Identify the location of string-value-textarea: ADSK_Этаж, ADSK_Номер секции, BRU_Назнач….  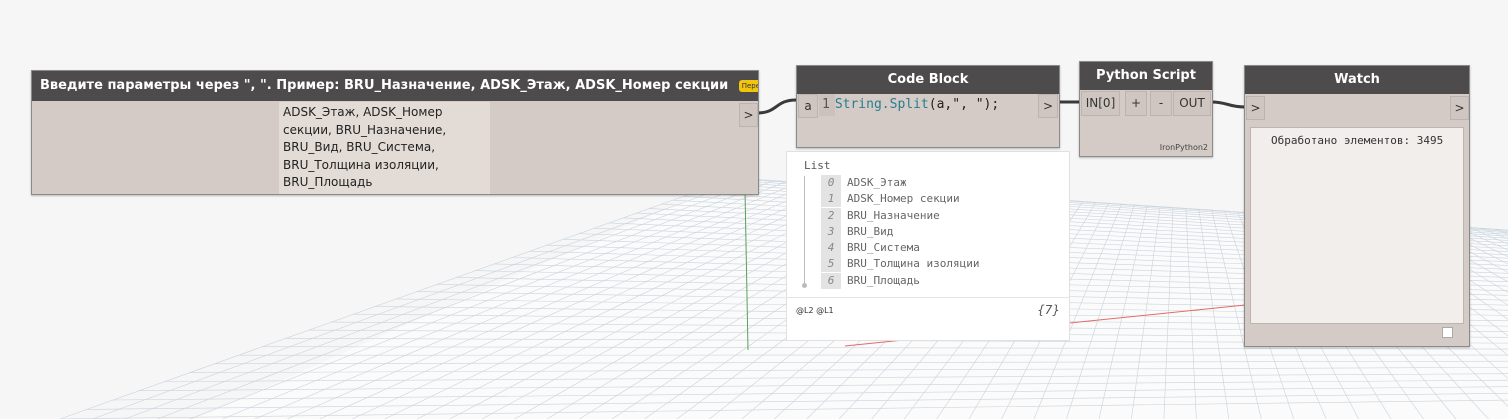
(384, 148).